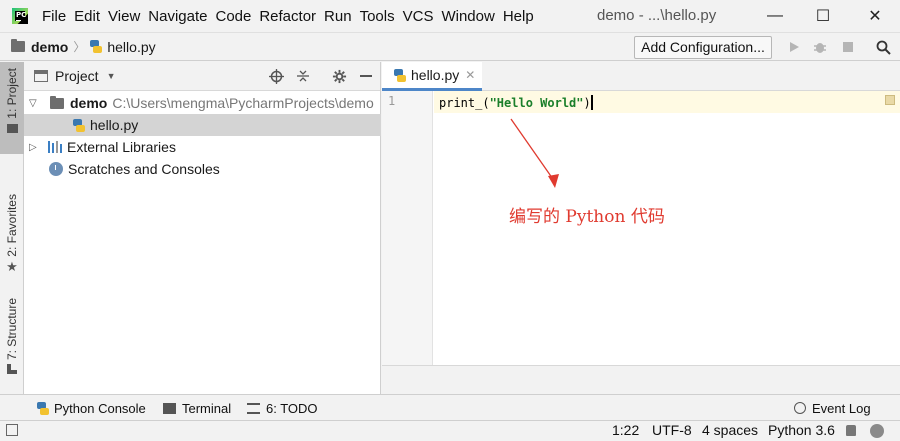 This screenshot has width=900, height=441. I want to click on gear-icon, so click(339, 76).